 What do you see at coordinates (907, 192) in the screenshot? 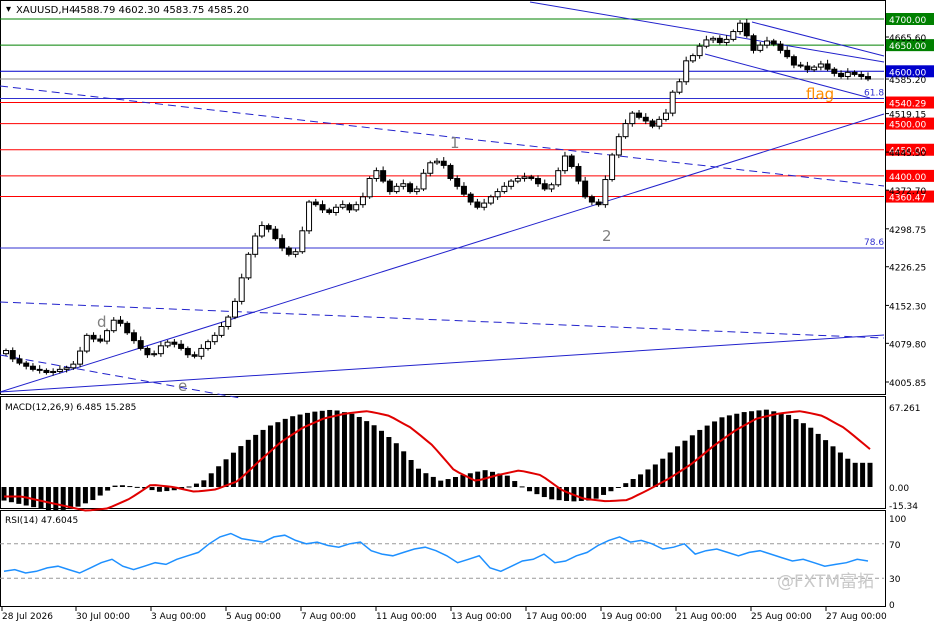
I see `price-tick-label: 4372.70` at bounding box center [907, 192].